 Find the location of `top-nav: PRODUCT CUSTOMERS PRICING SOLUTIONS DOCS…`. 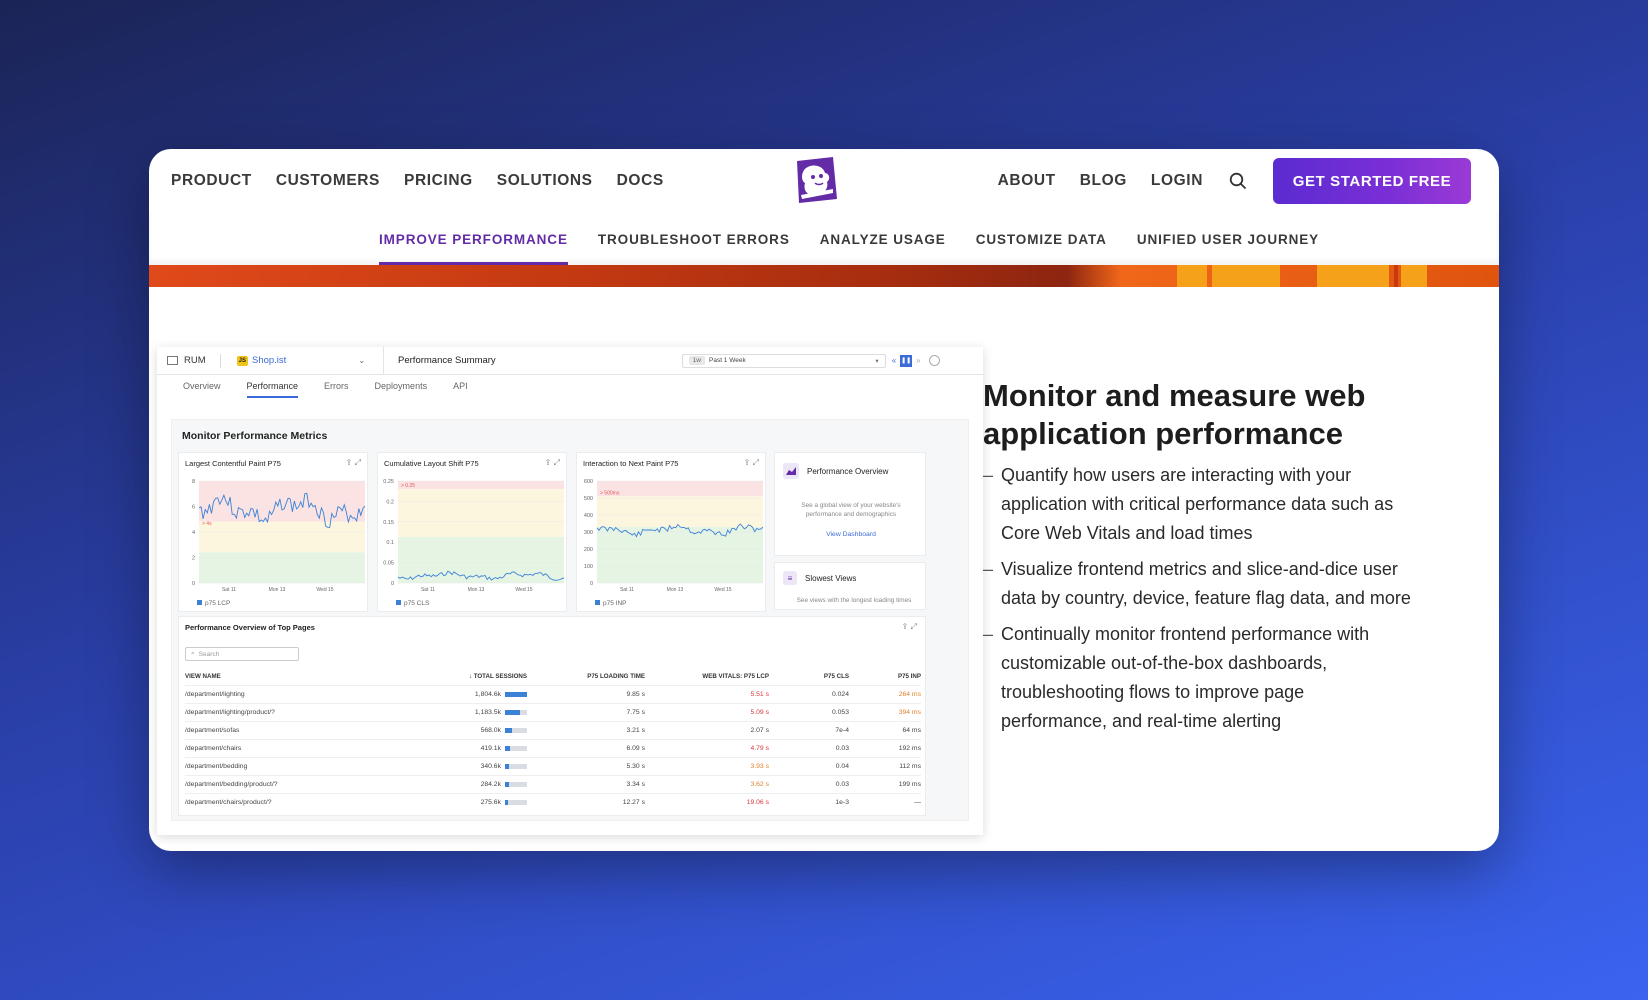

top-nav: PRODUCT CUSTOMERS PRICING SOLUTIONS DOCS… is located at coordinates (824, 181).